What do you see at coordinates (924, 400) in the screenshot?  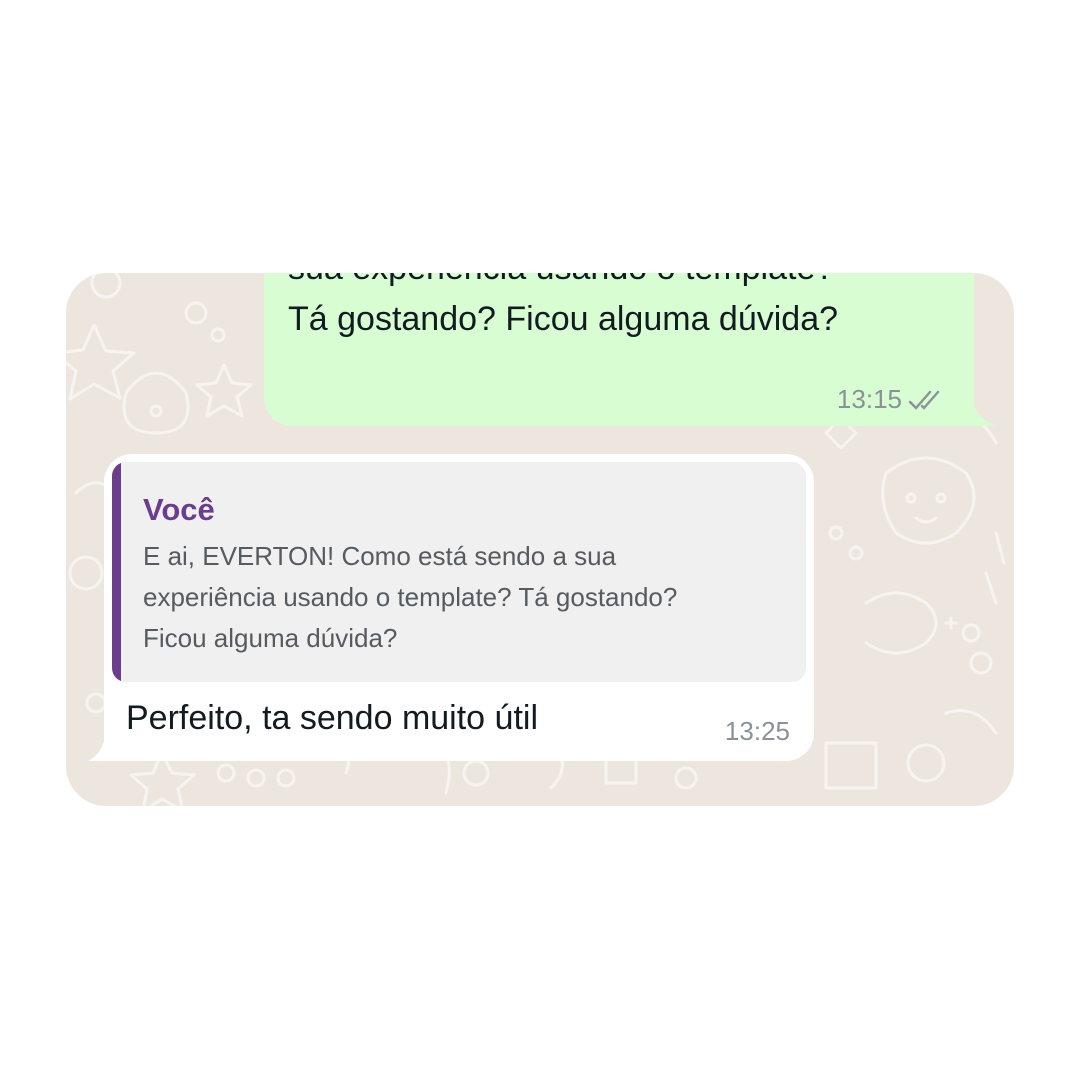 I see `double-check-icon` at bounding box center [924, 400].